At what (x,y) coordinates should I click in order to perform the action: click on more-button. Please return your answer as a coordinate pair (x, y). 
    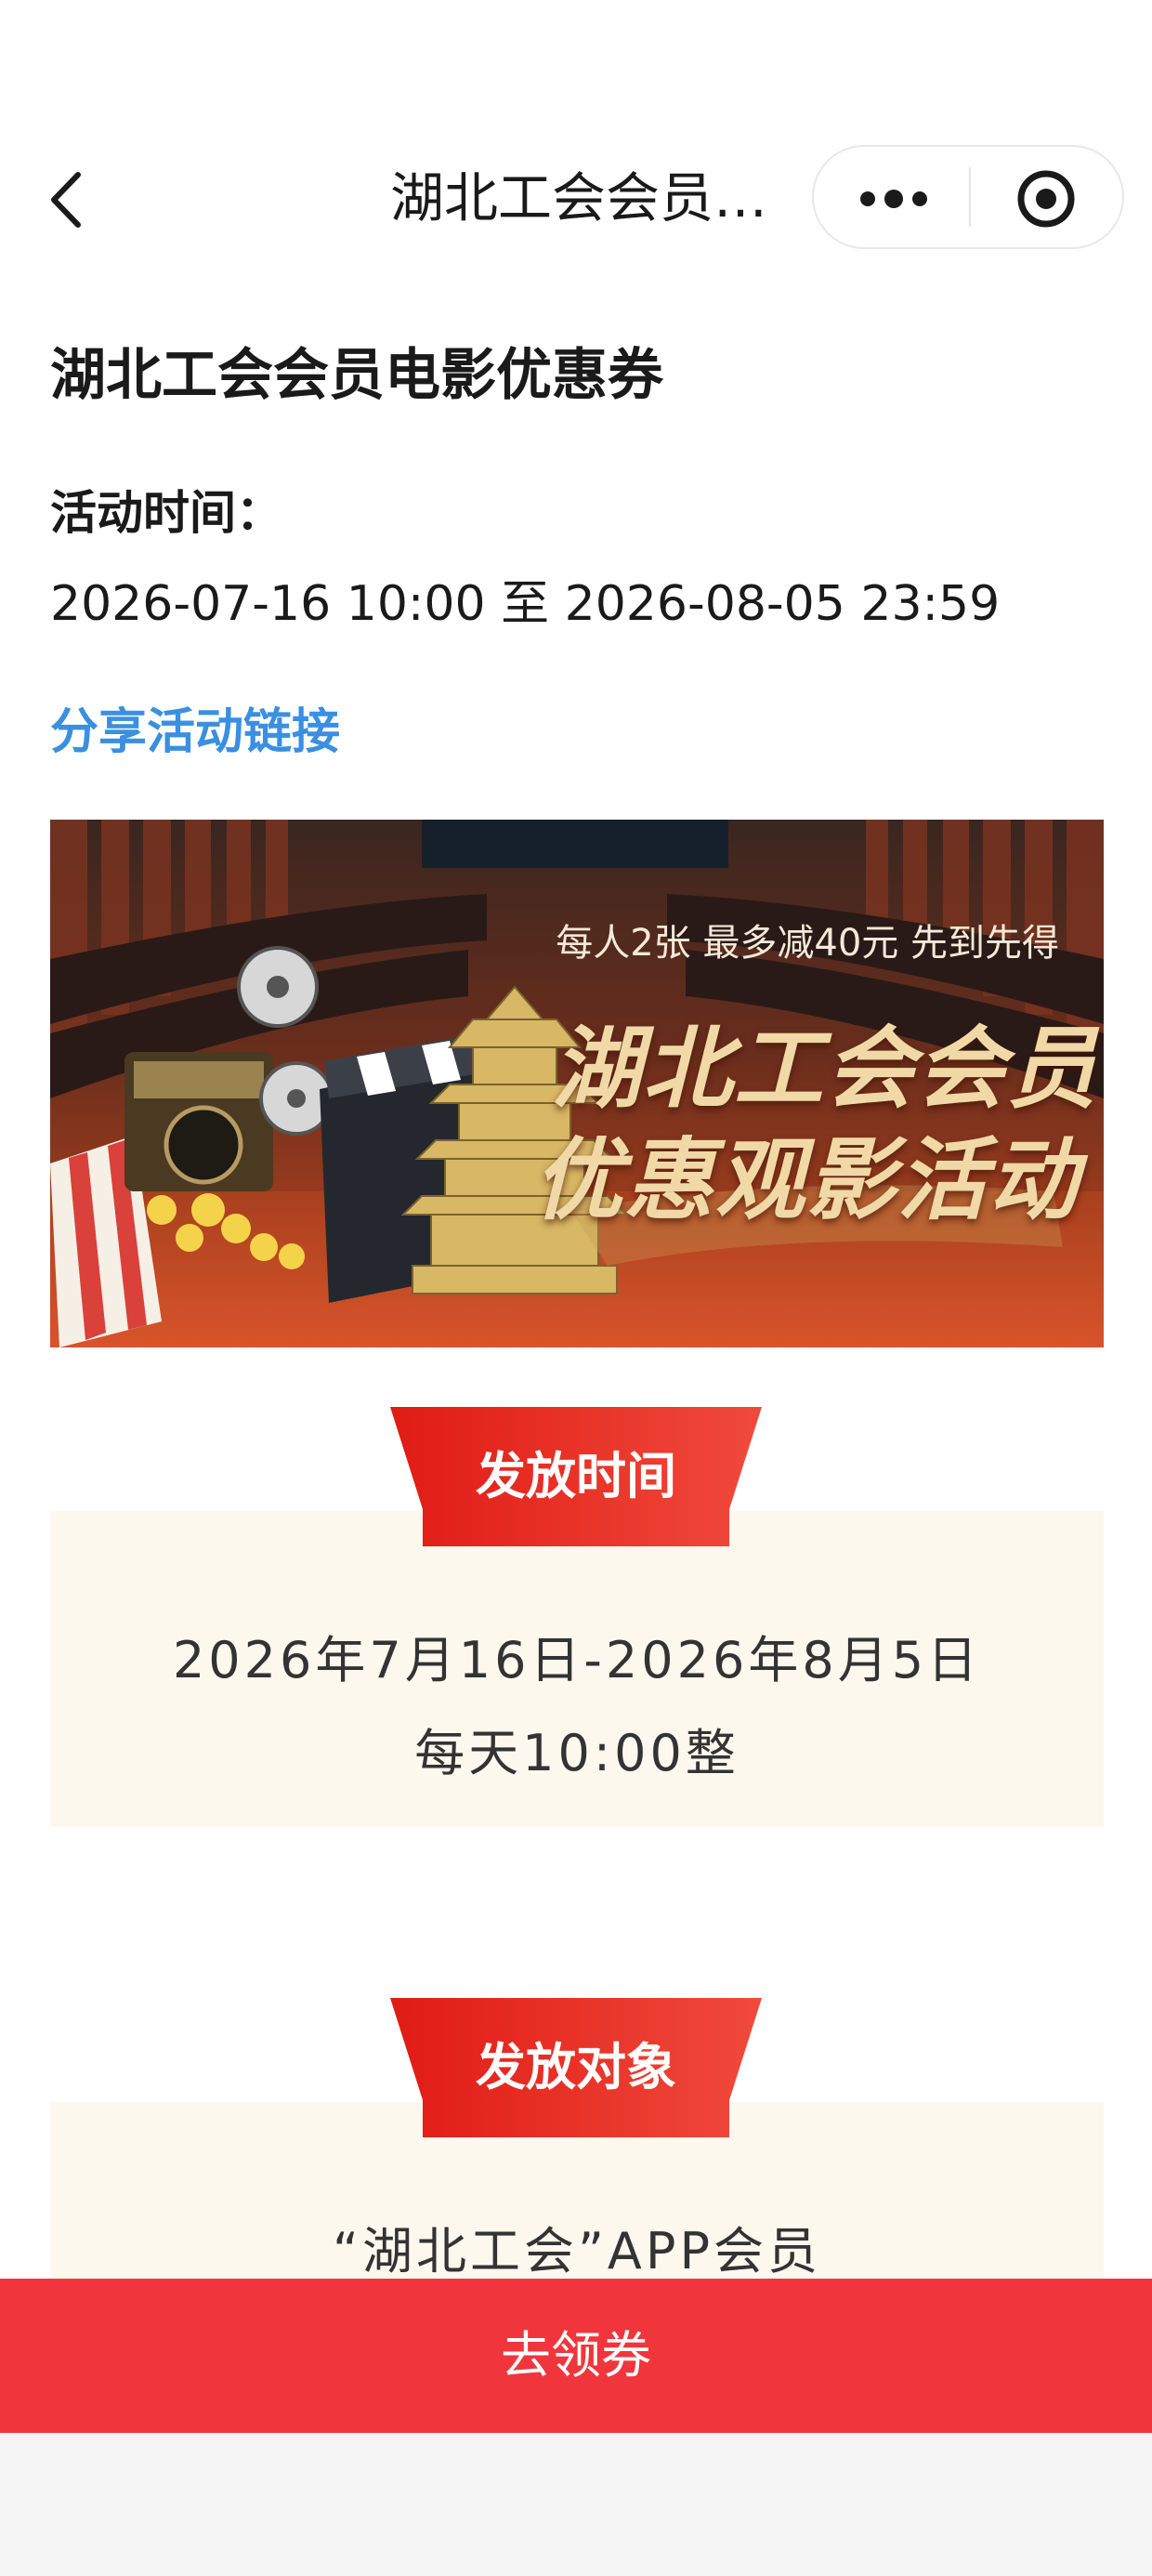
    Looking at the image, I should click on (891, 197).